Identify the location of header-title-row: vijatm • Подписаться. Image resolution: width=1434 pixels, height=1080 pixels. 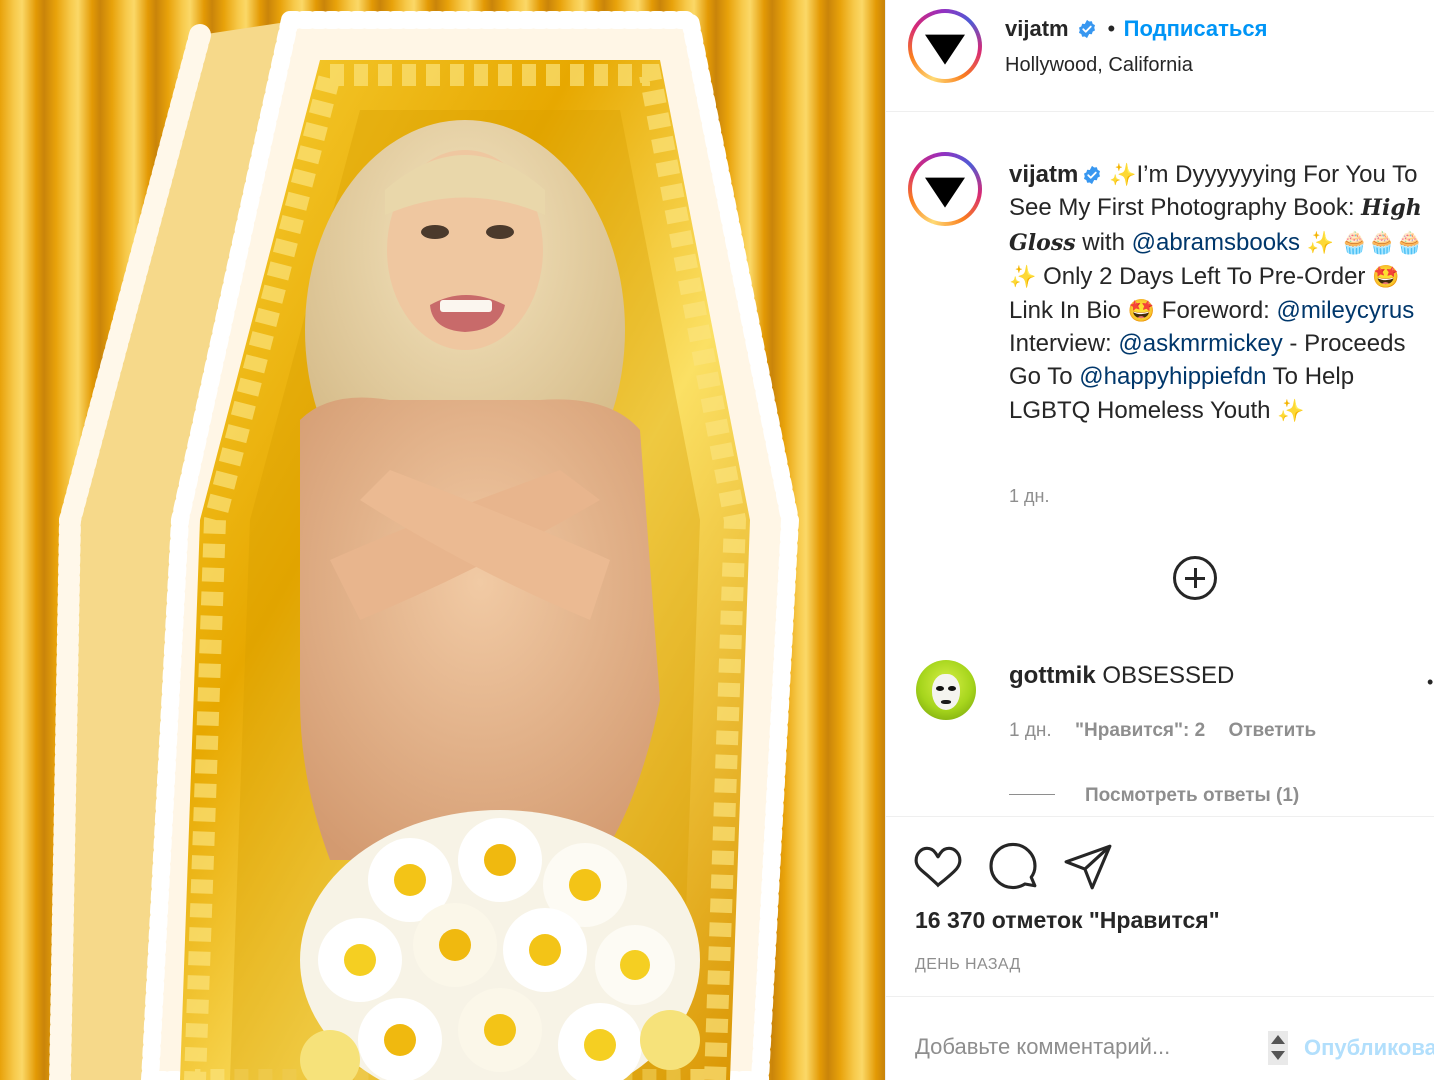
(1136, 29).